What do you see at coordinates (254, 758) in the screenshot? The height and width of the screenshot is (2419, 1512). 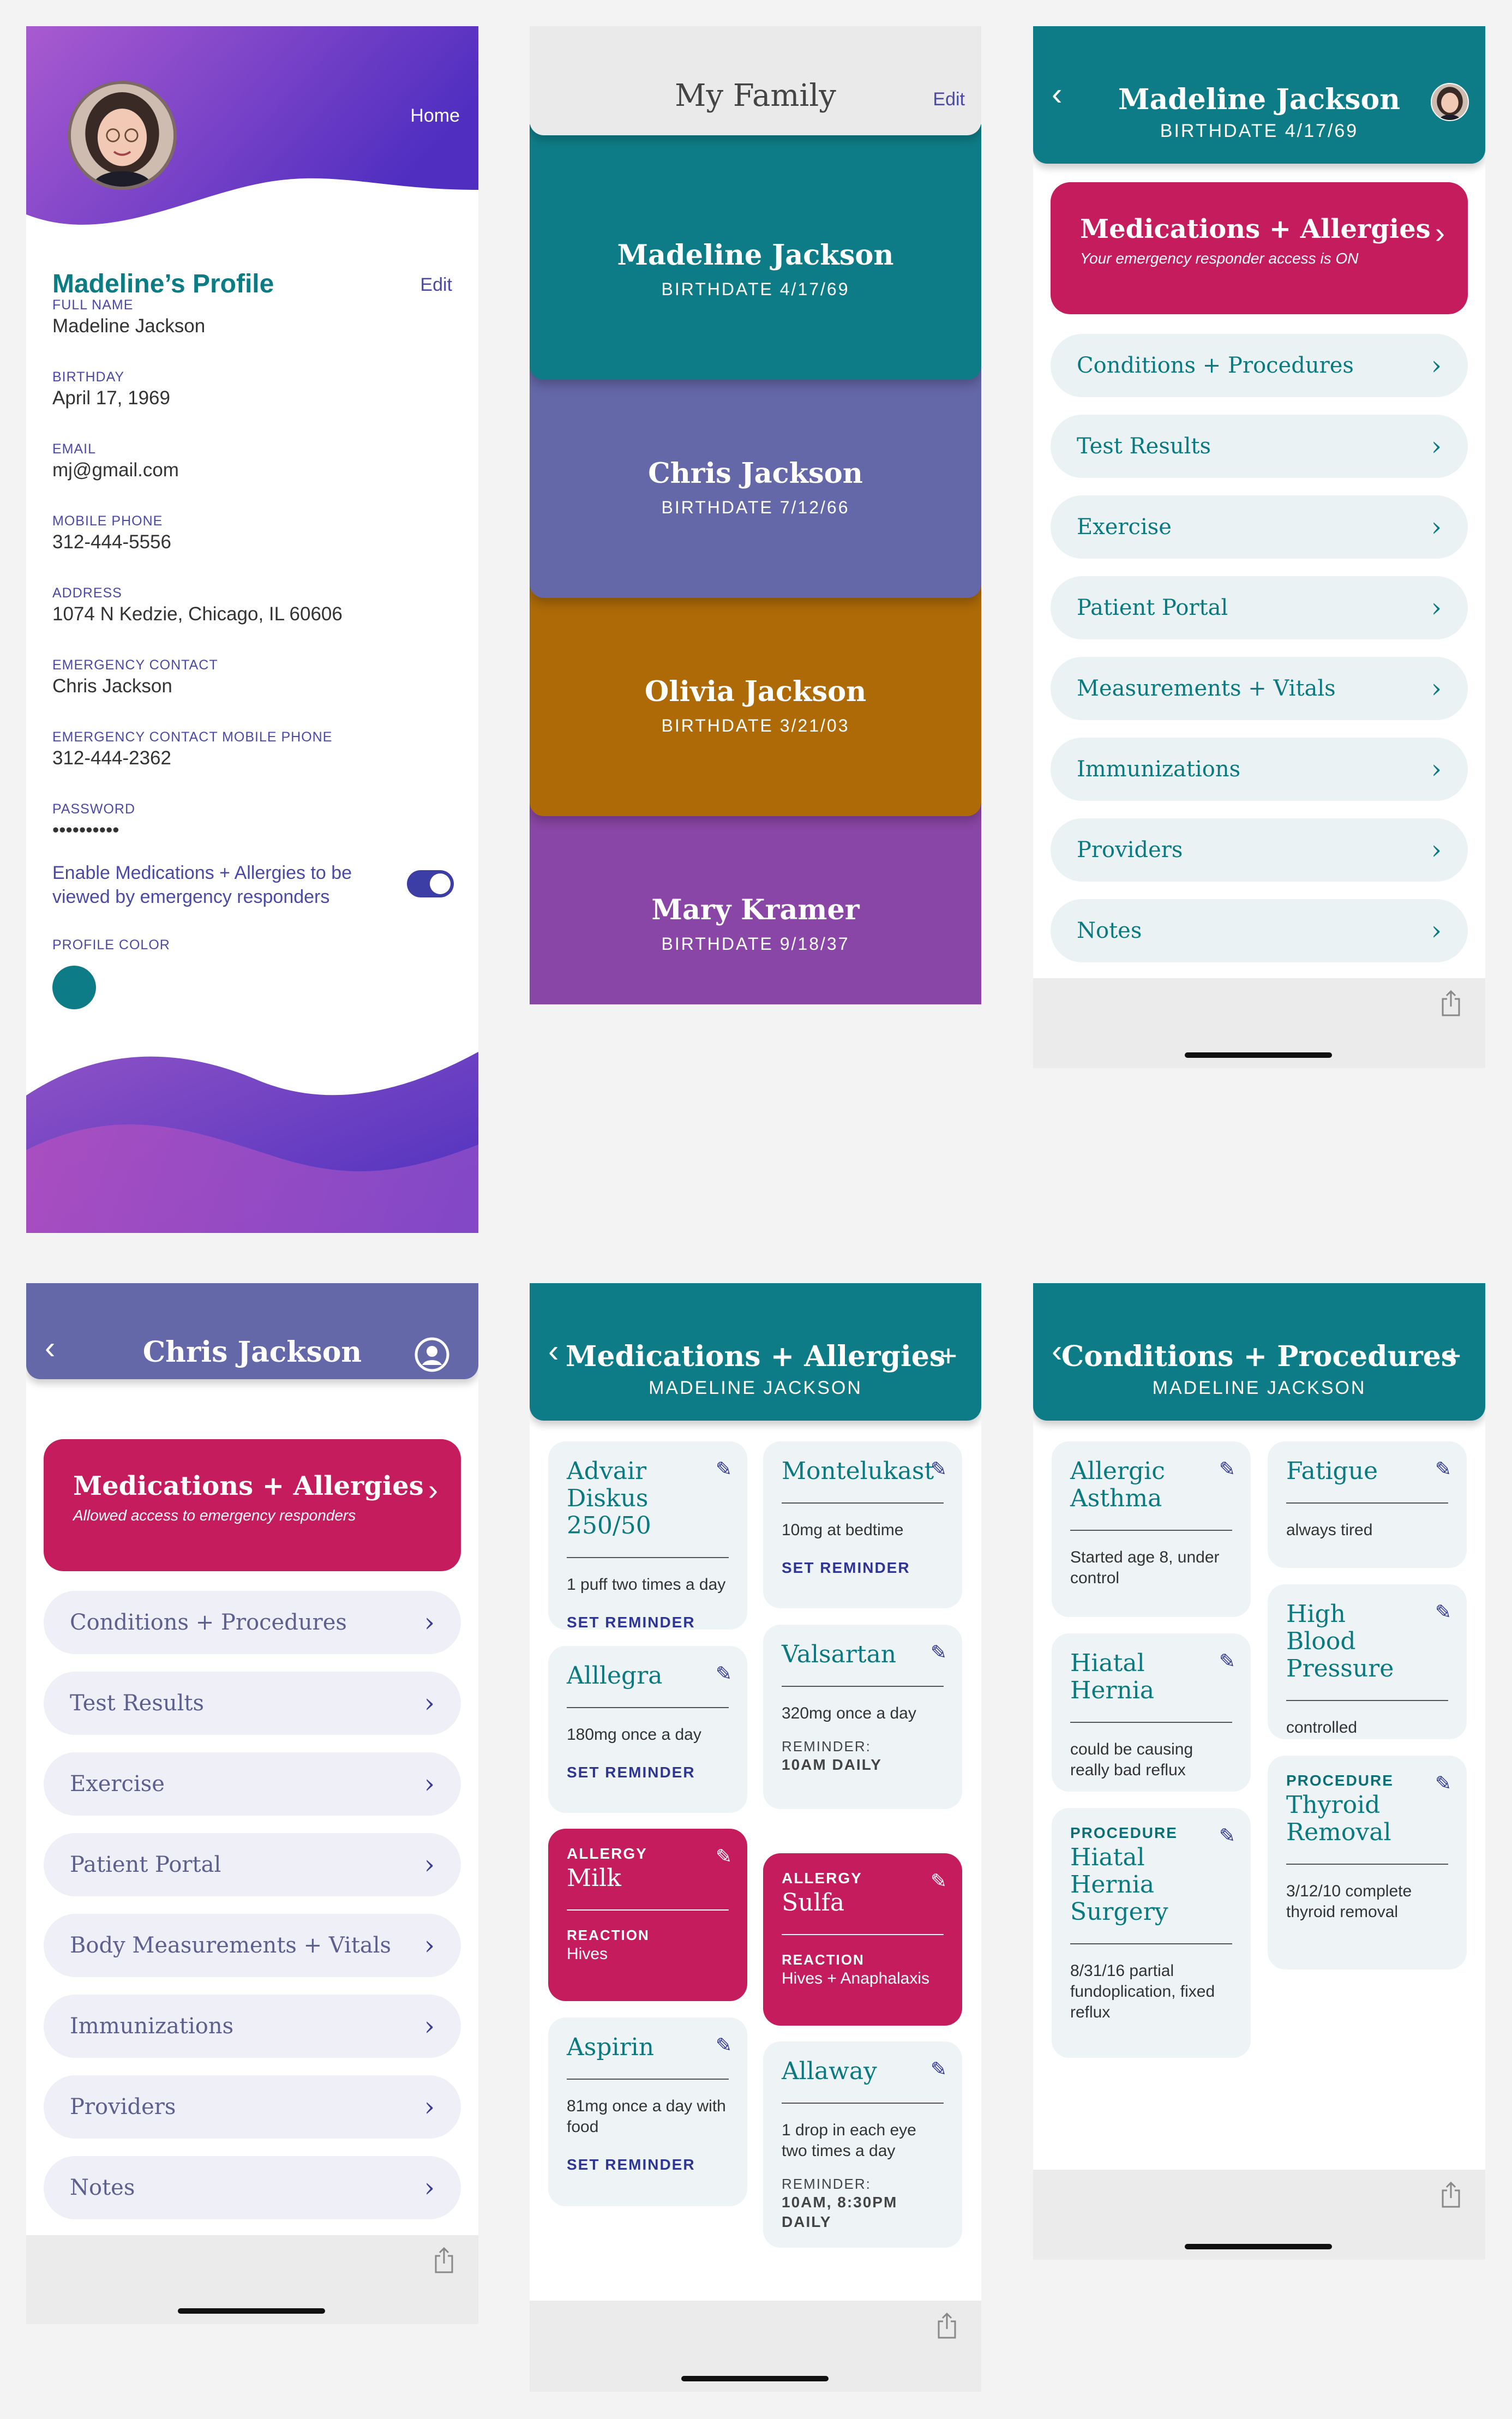 I see `field-value: 312-444-2362` at bounding box center [254, 758].